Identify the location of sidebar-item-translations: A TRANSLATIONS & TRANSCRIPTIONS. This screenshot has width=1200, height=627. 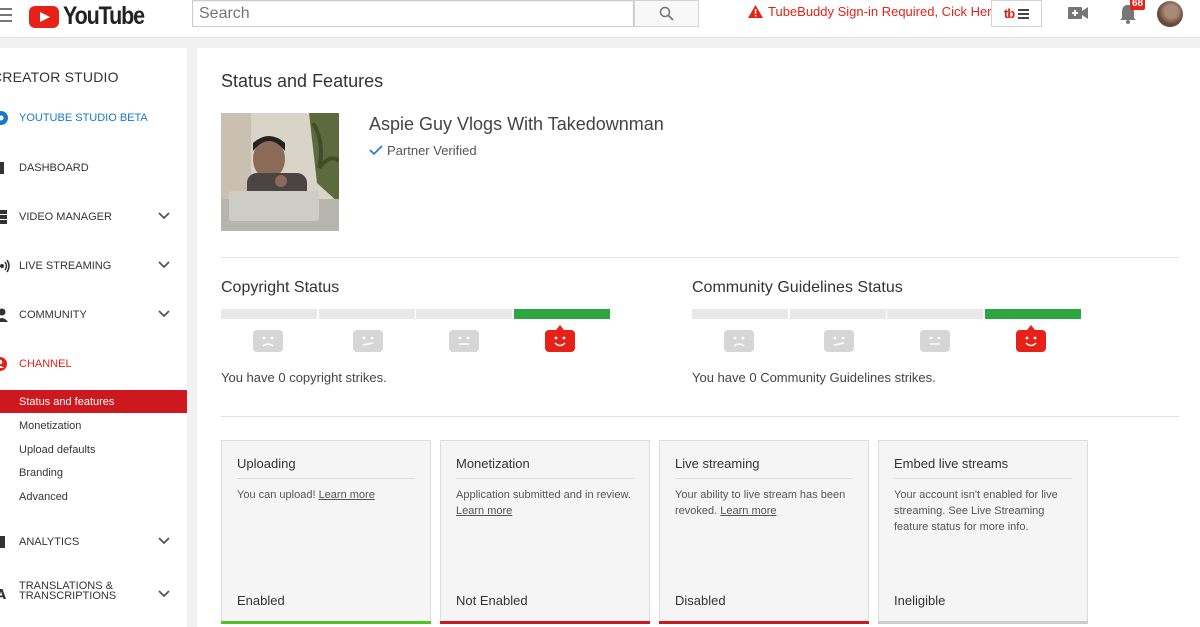
(93, 594).